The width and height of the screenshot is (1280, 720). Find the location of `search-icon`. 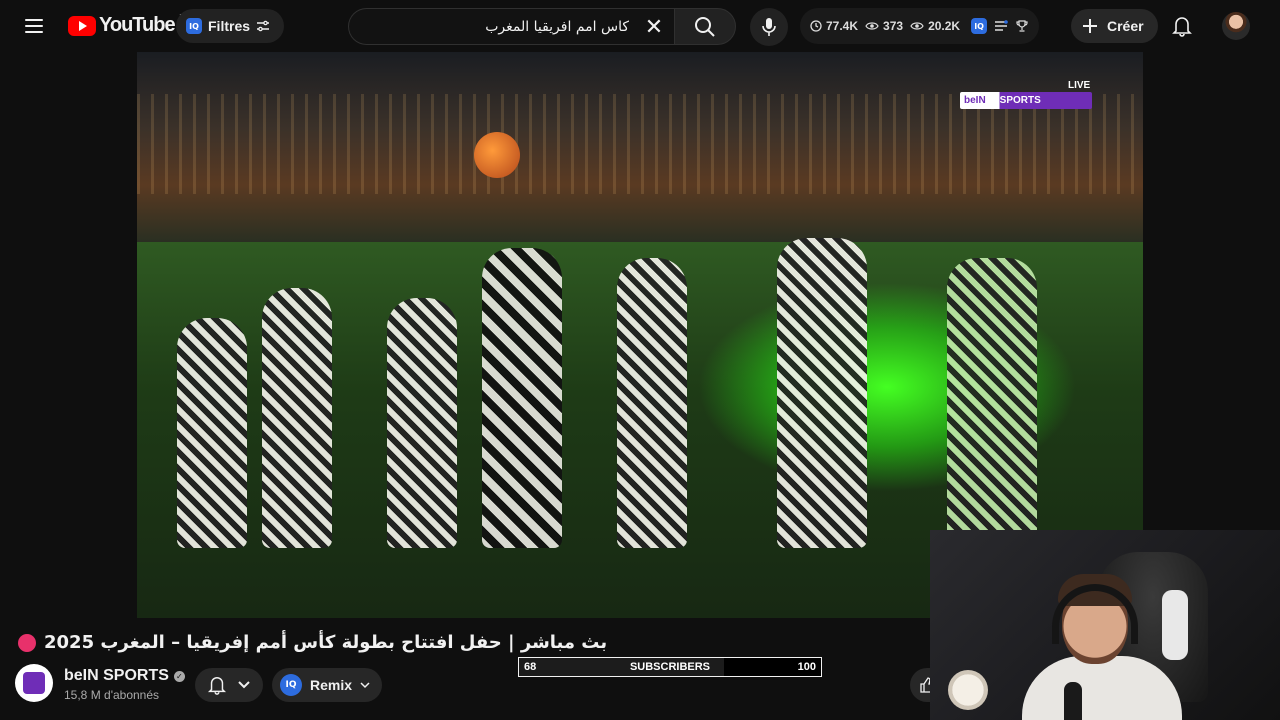

search-icon is located at coordinates (705, 26).